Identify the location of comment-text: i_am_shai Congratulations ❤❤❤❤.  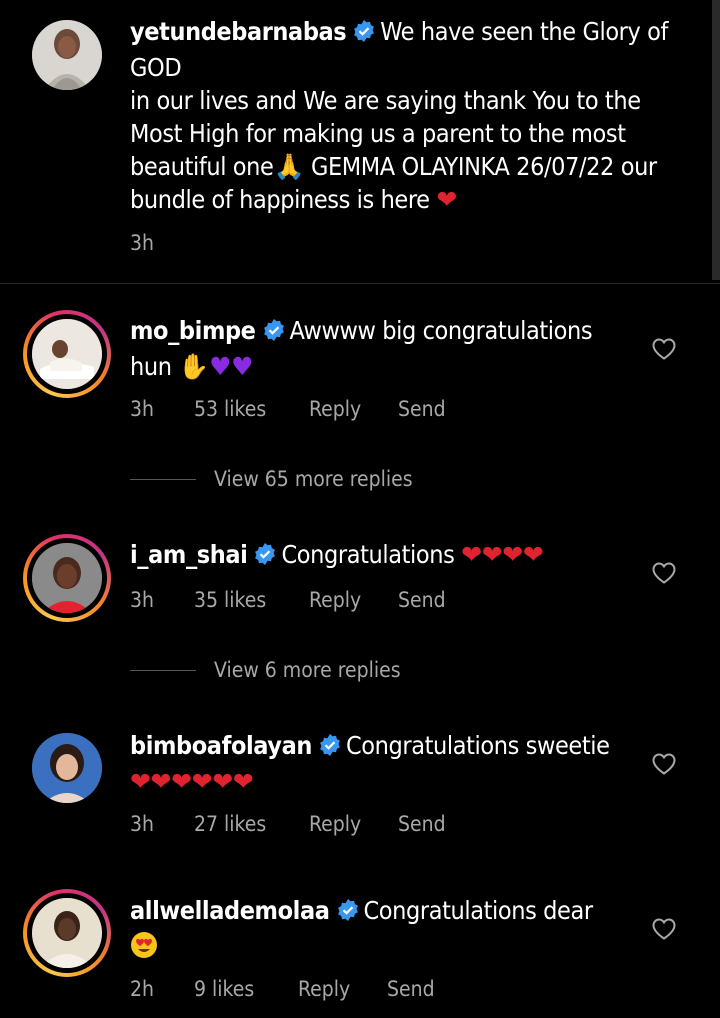
(385, 556).